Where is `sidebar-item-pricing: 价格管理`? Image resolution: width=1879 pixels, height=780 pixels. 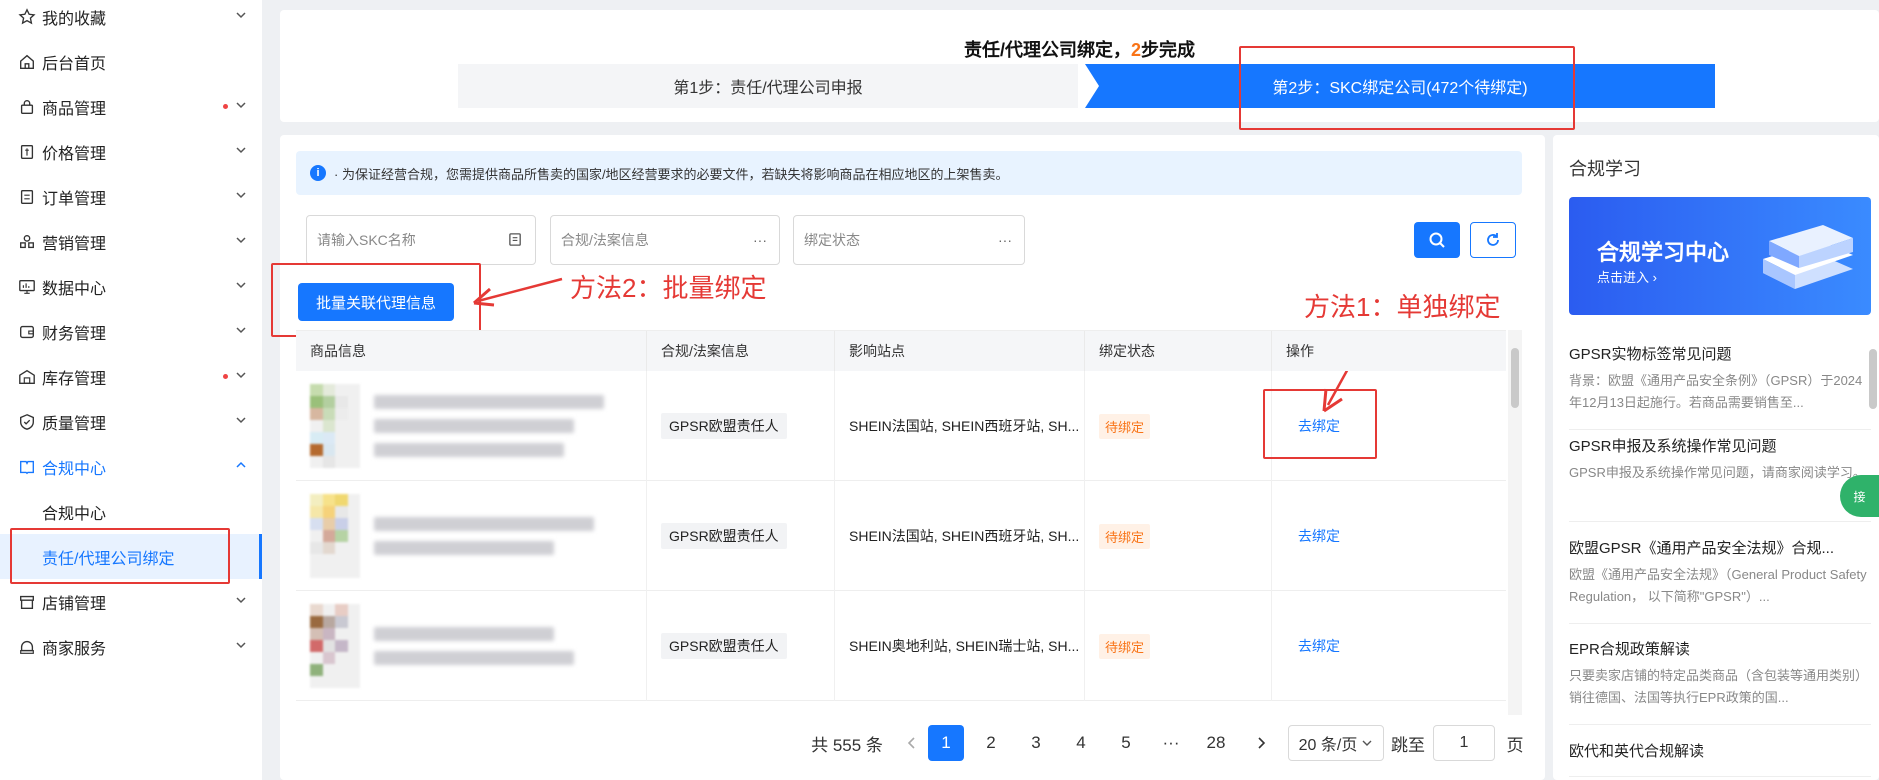 sidebar-item-pricing: 价格管理 is located at coordinates (131, 151).